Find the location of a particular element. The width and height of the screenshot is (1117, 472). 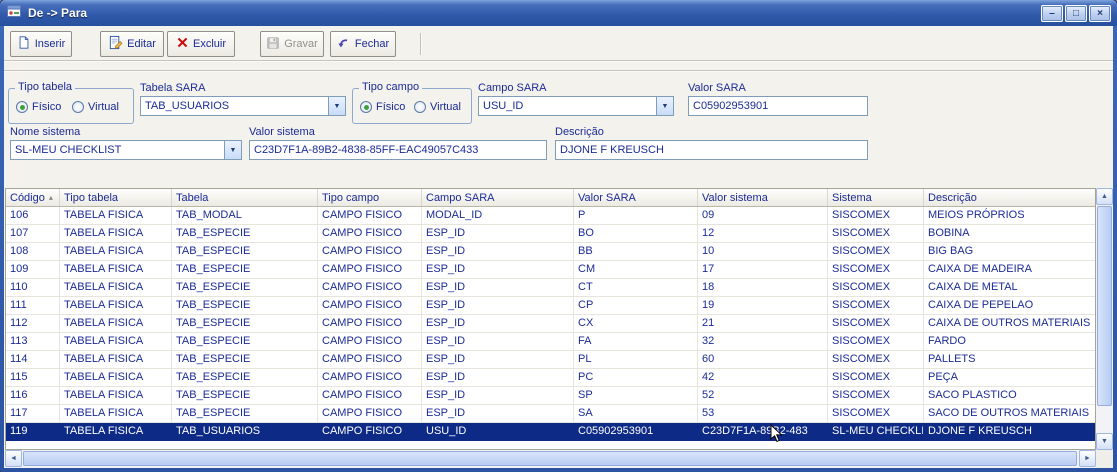

cell: SL-MEU CHECKLIST is located at coordinates (876, 432).